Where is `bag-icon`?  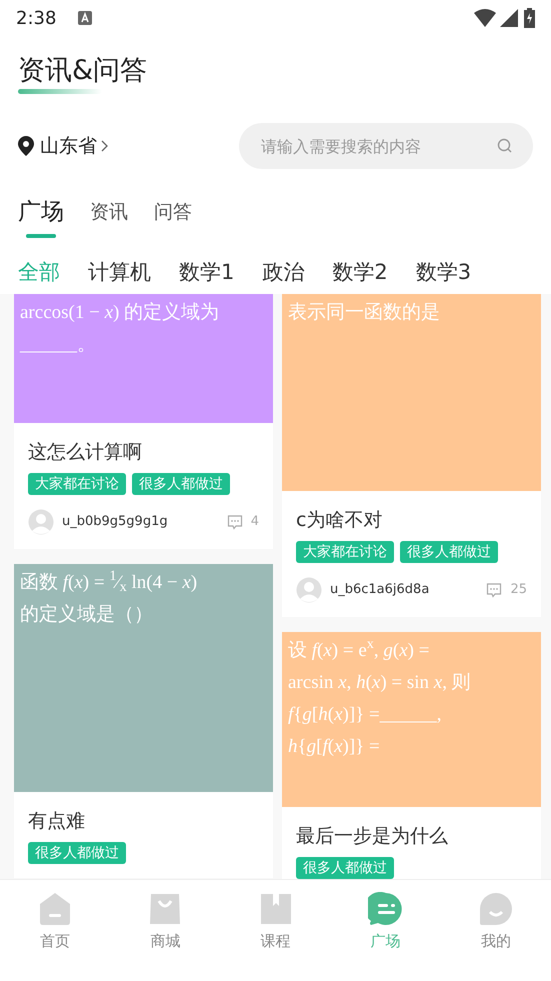
bag-icon is located at coordinates (165, 909).